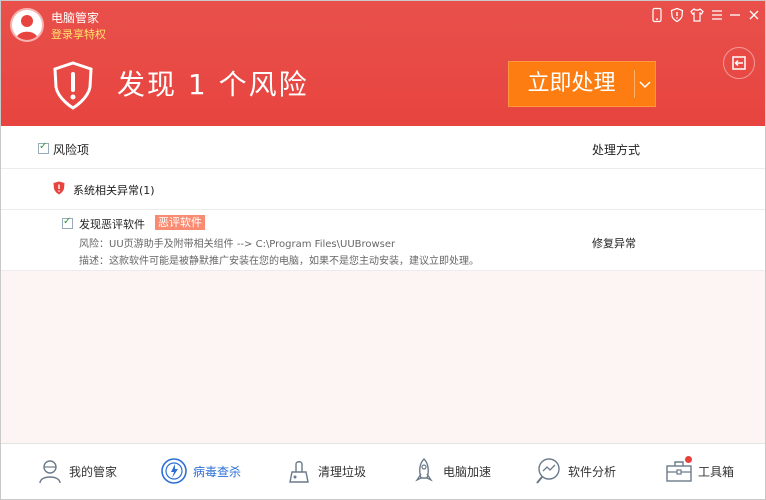 Image resolution: width=766 pixels, height=500 pixels. What do you see at coordinates (27, 27) in the screenshot?
I see `avatar-icon` at bounding box center [27, 27].